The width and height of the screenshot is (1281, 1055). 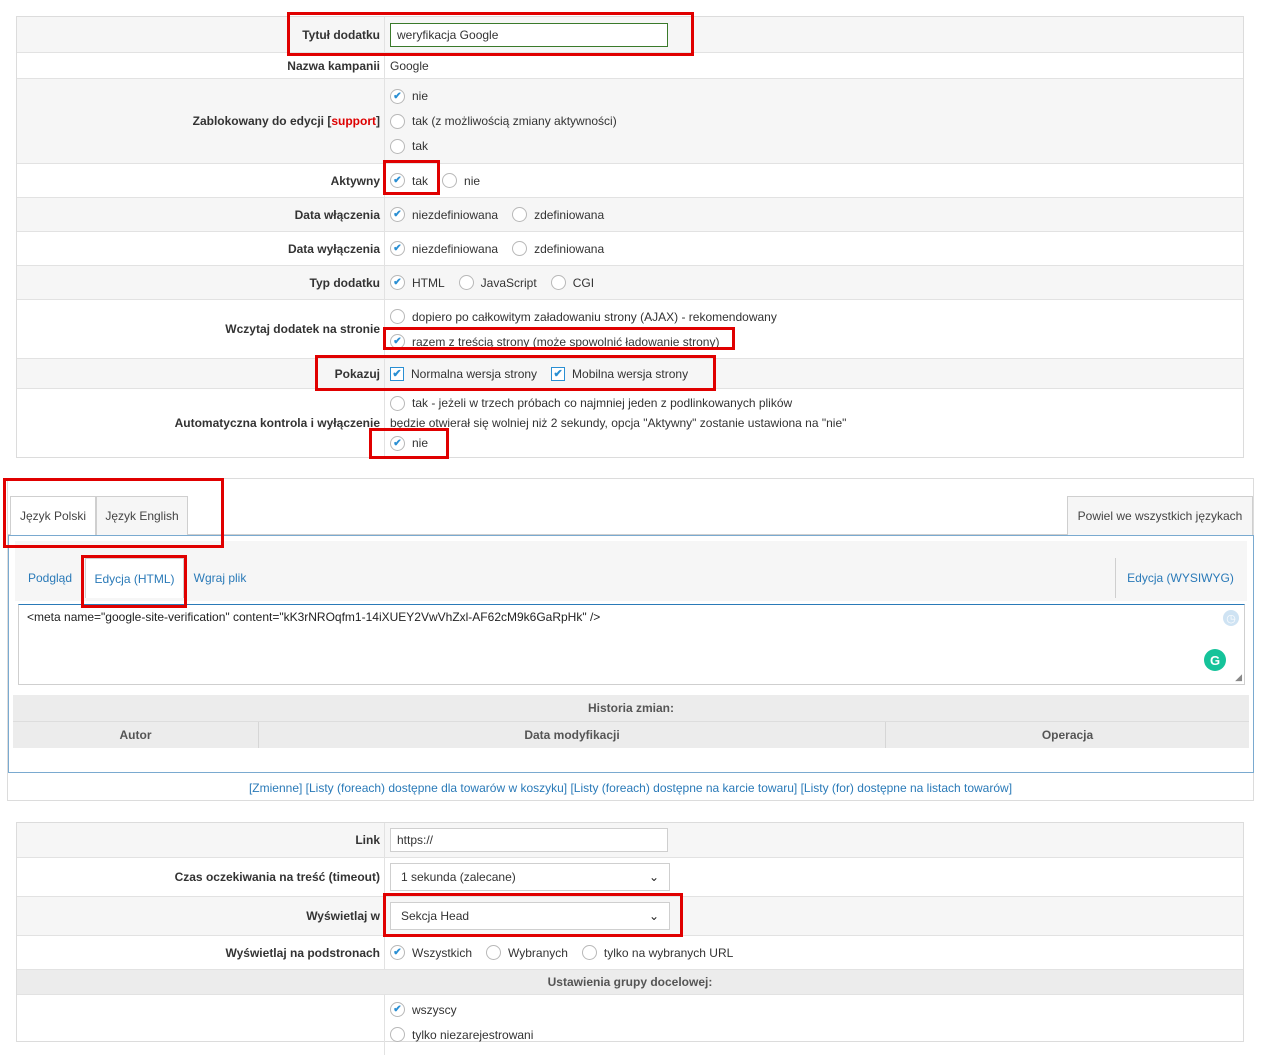 I want to click on subpages-label: Wyświetlaj na podstronach, so click(x=201, y=952).